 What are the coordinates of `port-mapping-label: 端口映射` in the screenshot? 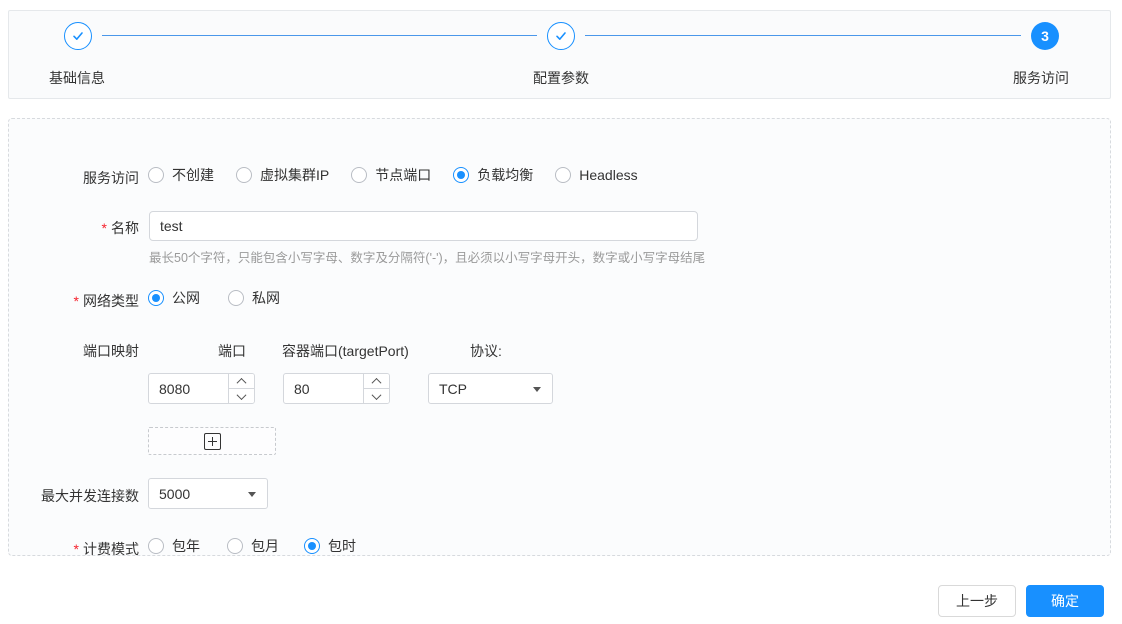 It's located at (111, 351).